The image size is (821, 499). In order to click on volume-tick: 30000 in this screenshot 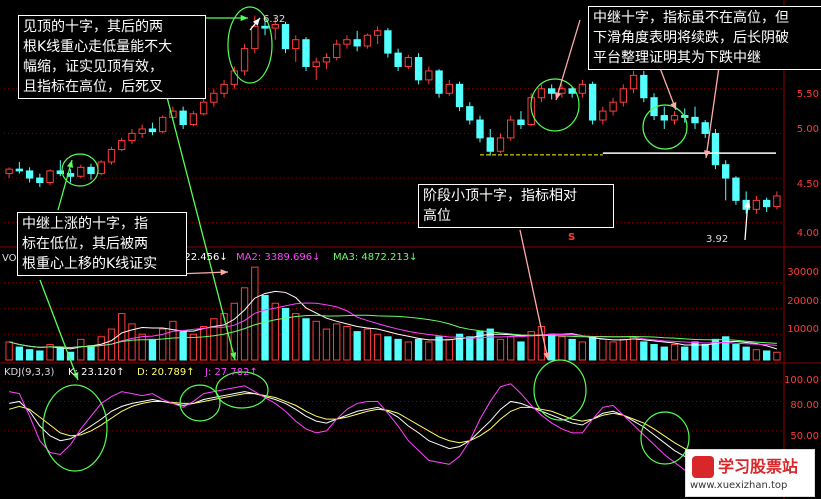, I will do `click(803, 272)`.